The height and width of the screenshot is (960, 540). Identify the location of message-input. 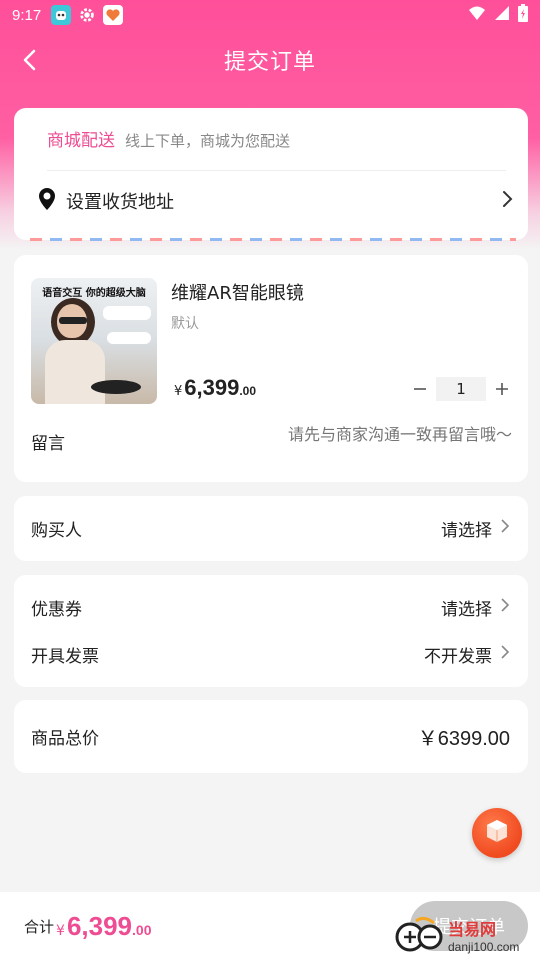
(362, 434).